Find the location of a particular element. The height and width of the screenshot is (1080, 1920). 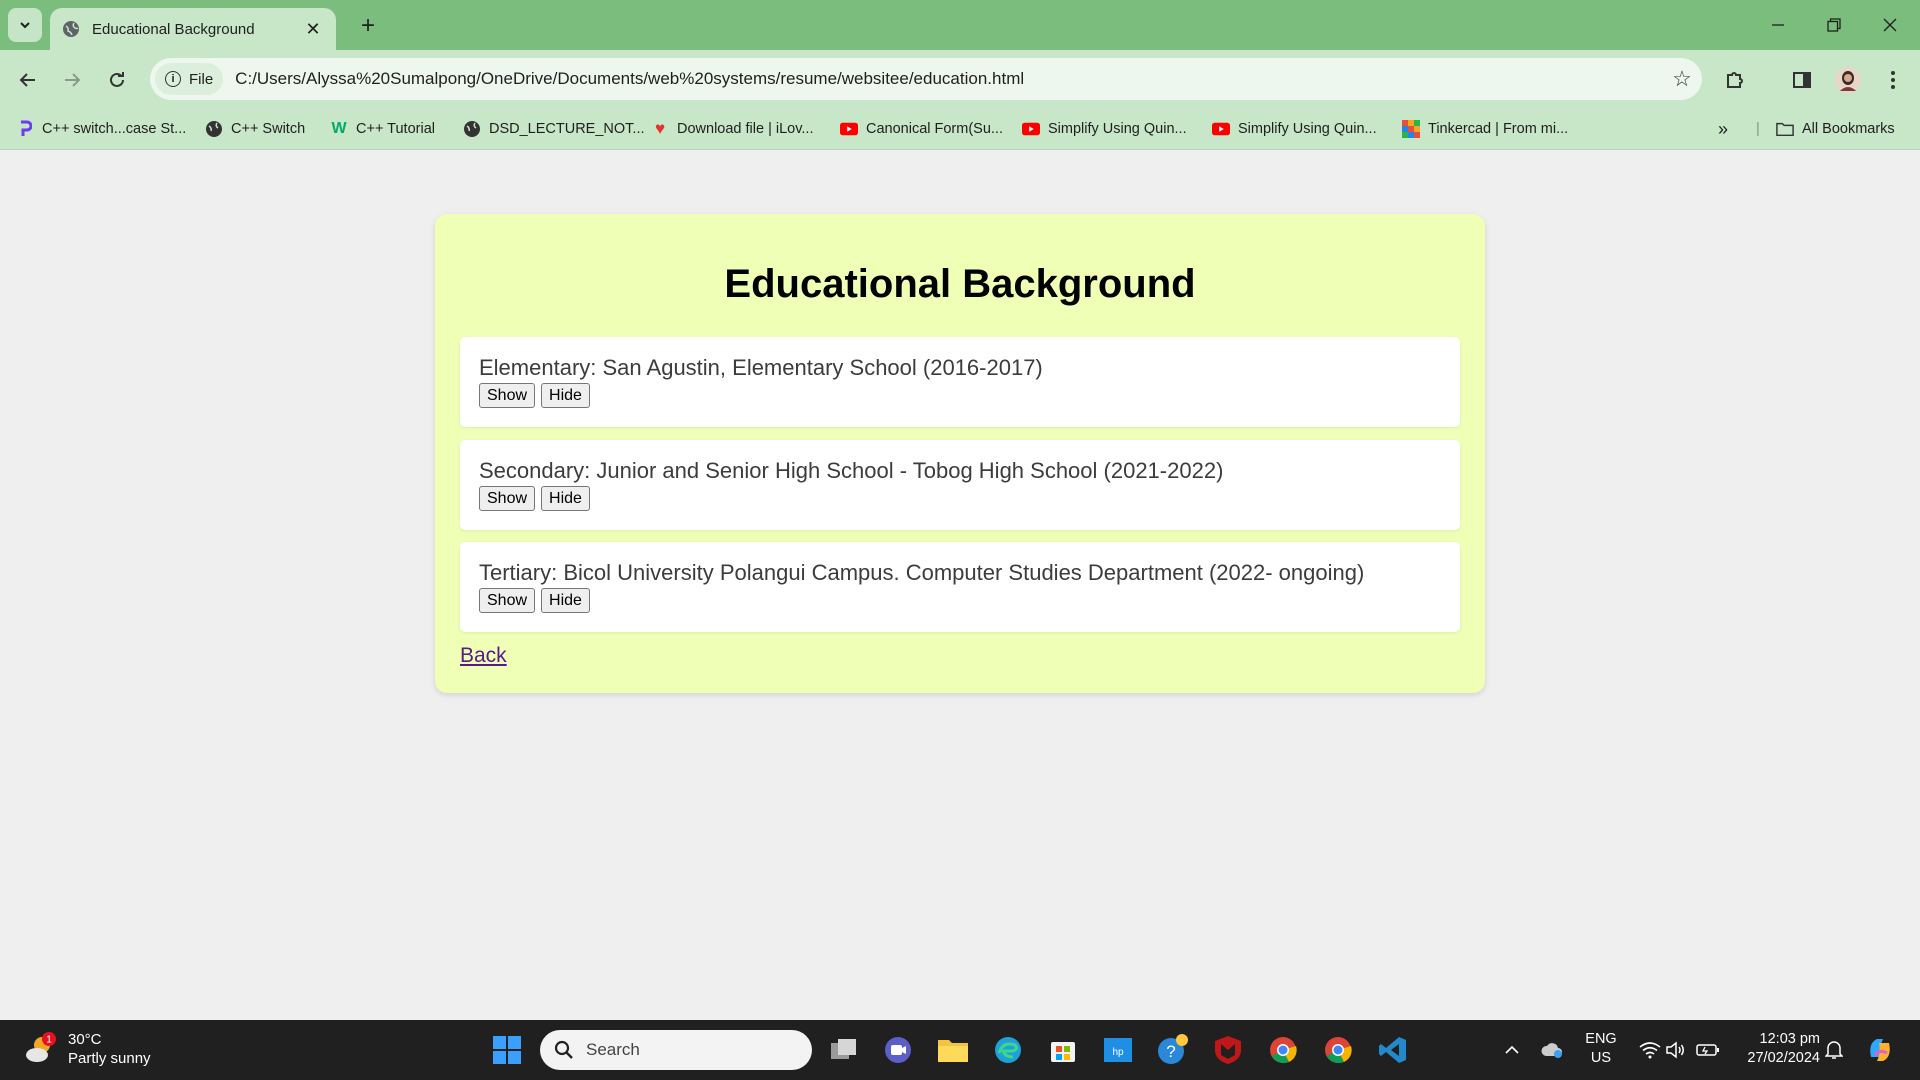

copilot-button is located at coordinates (1880, 1050).